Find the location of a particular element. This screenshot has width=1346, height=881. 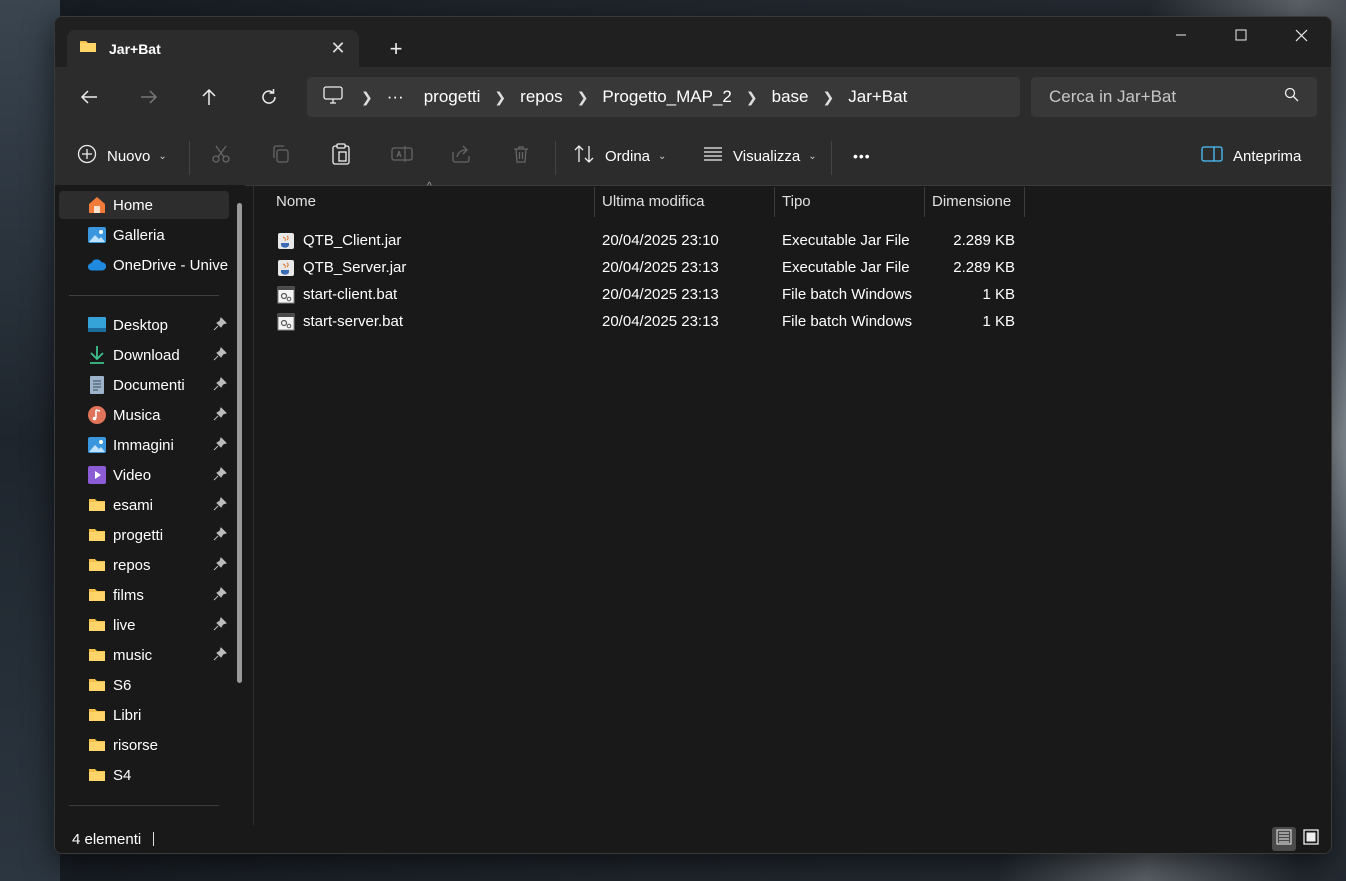

tab-jar-bat: Jar+Bat ✕ is located at coordinates (213, 48).